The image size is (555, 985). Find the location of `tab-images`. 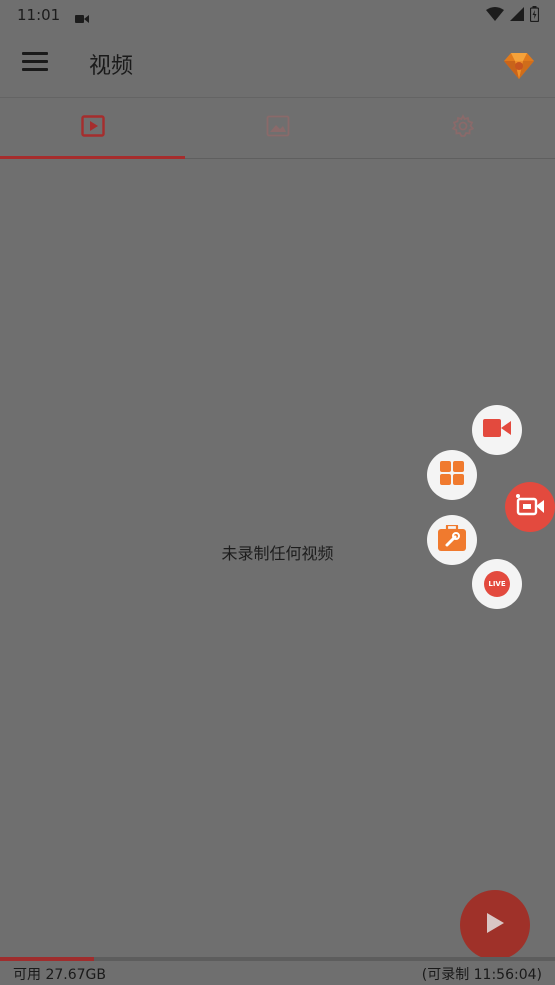

tab-images is located at coordinates (277, 128).